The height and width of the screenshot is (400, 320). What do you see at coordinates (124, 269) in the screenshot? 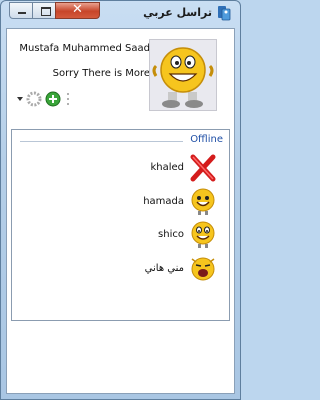
I see `contact-item: مني هاني` at bounding box center [124, 269].